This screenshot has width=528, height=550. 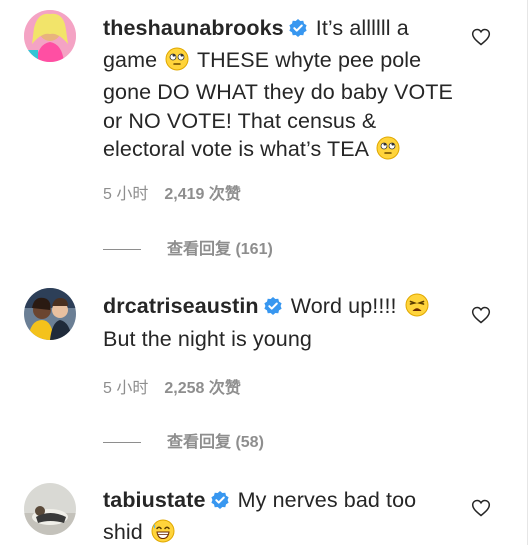 I want to click on comment-likes: 2,258 次赞, so click(x=202, y=388).